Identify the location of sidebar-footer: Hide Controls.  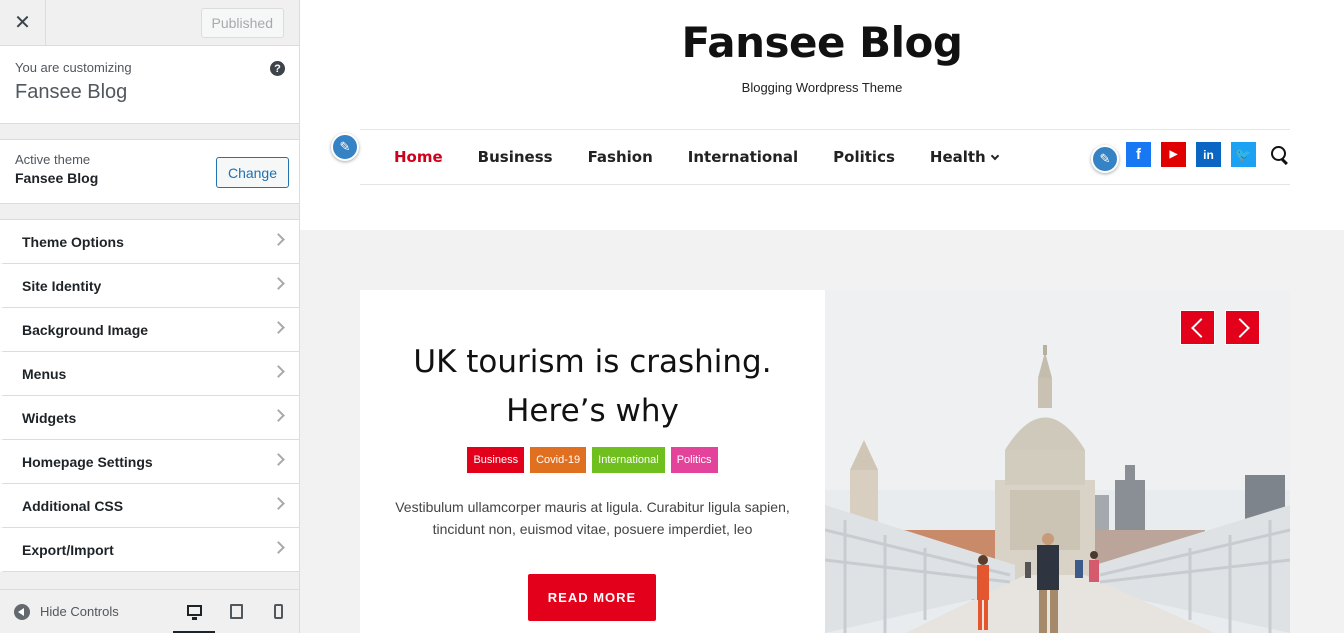
(149, 611).